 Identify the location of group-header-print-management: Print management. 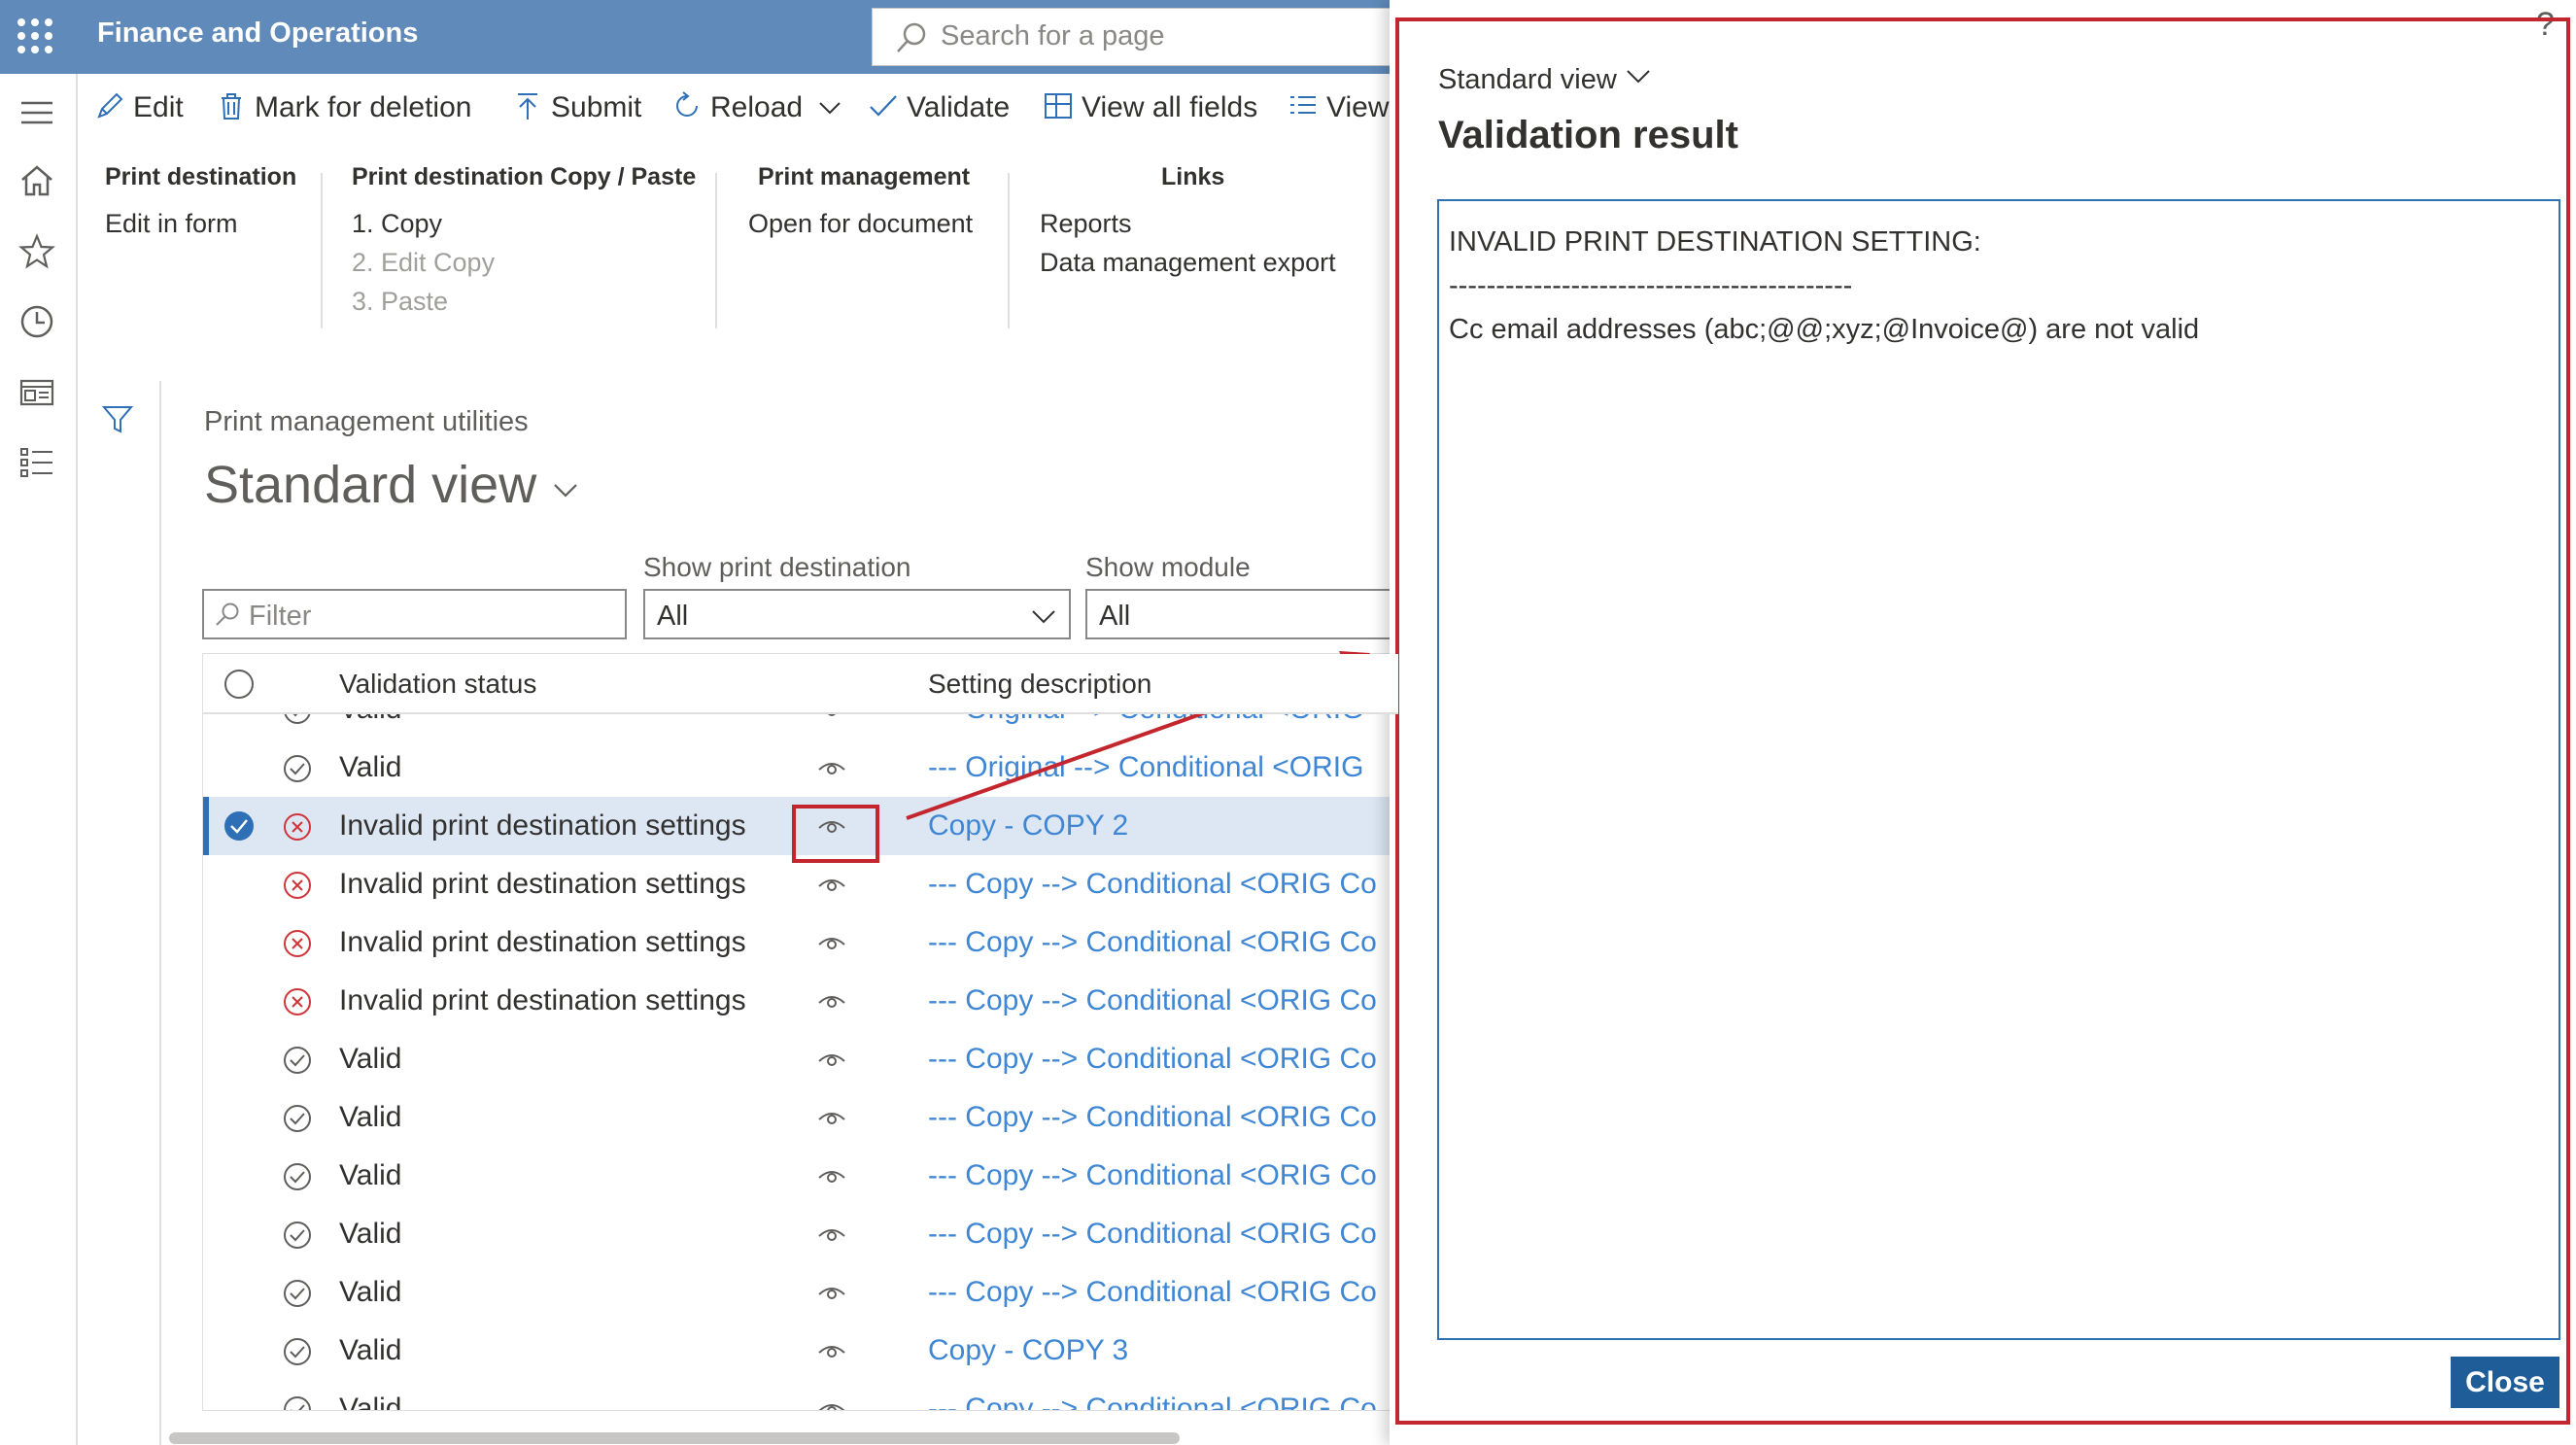
(865, 176).